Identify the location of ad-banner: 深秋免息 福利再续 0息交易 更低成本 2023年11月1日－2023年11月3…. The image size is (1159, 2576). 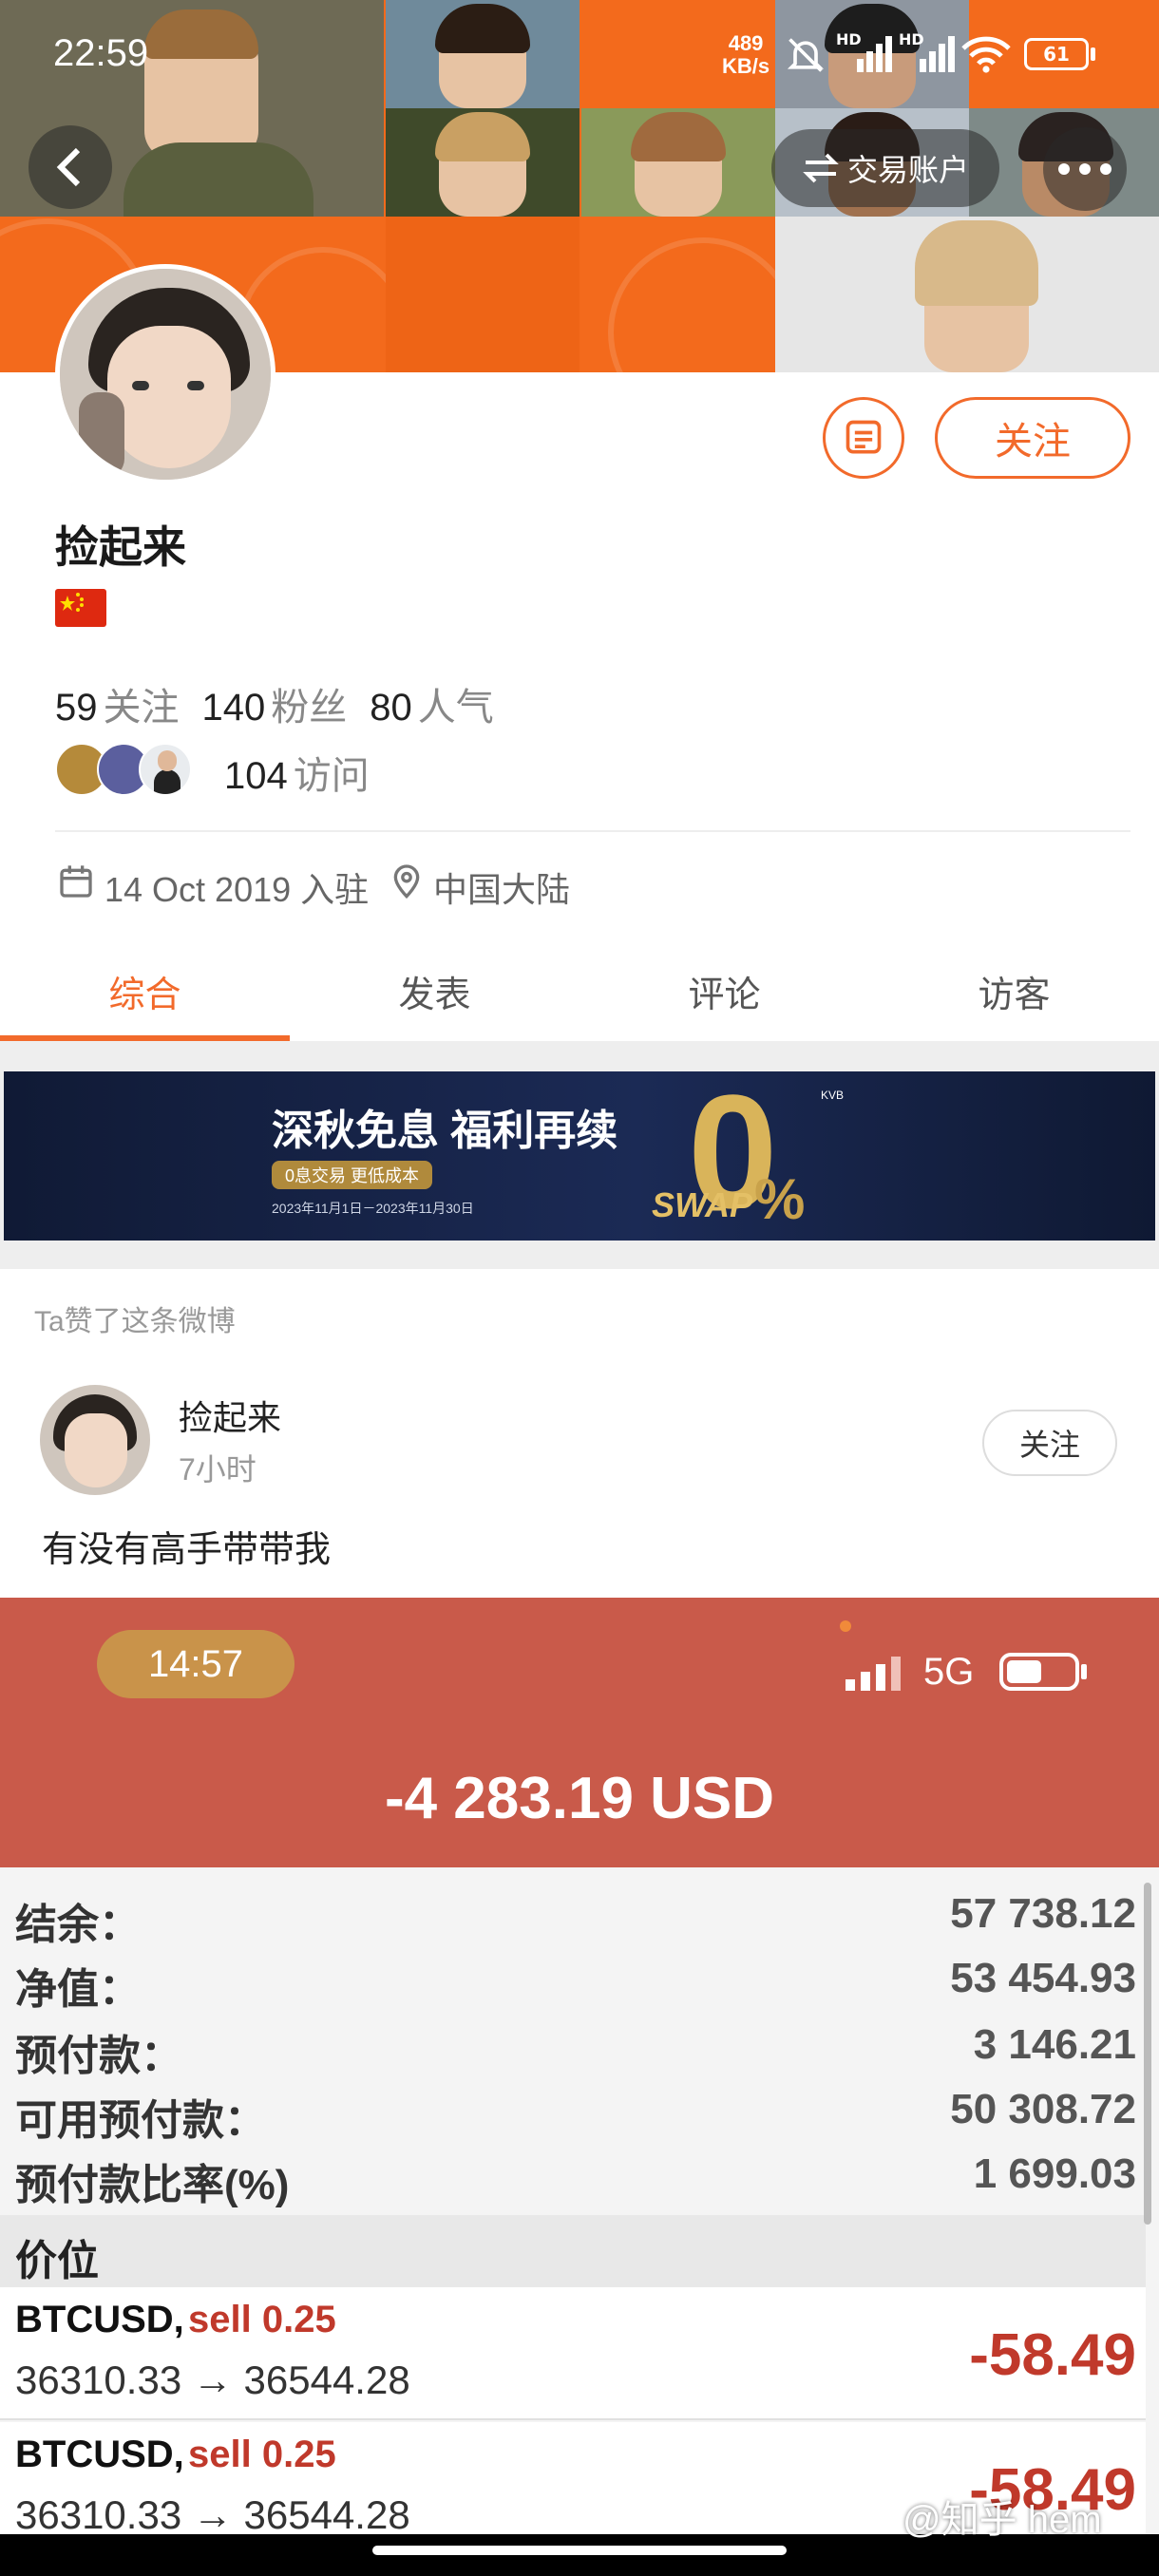
(579, 1156).